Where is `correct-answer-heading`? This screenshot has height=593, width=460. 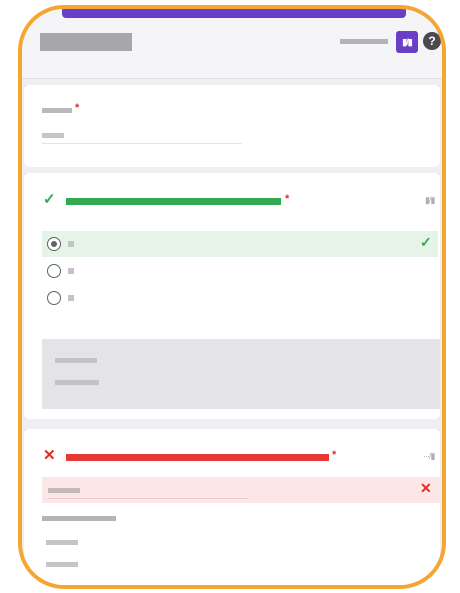 correct-answer-heading is located at coordinates (79, 518).